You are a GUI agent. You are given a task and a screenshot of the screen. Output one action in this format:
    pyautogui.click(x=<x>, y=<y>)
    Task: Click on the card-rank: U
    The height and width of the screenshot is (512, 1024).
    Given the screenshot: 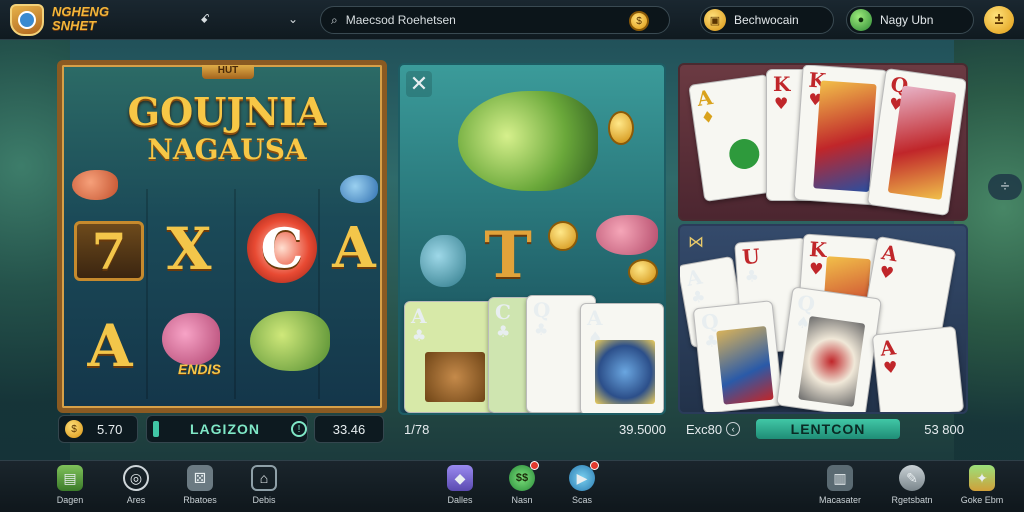 What is the action you would take?
    pyautogui.click(x=751, y=256)
    